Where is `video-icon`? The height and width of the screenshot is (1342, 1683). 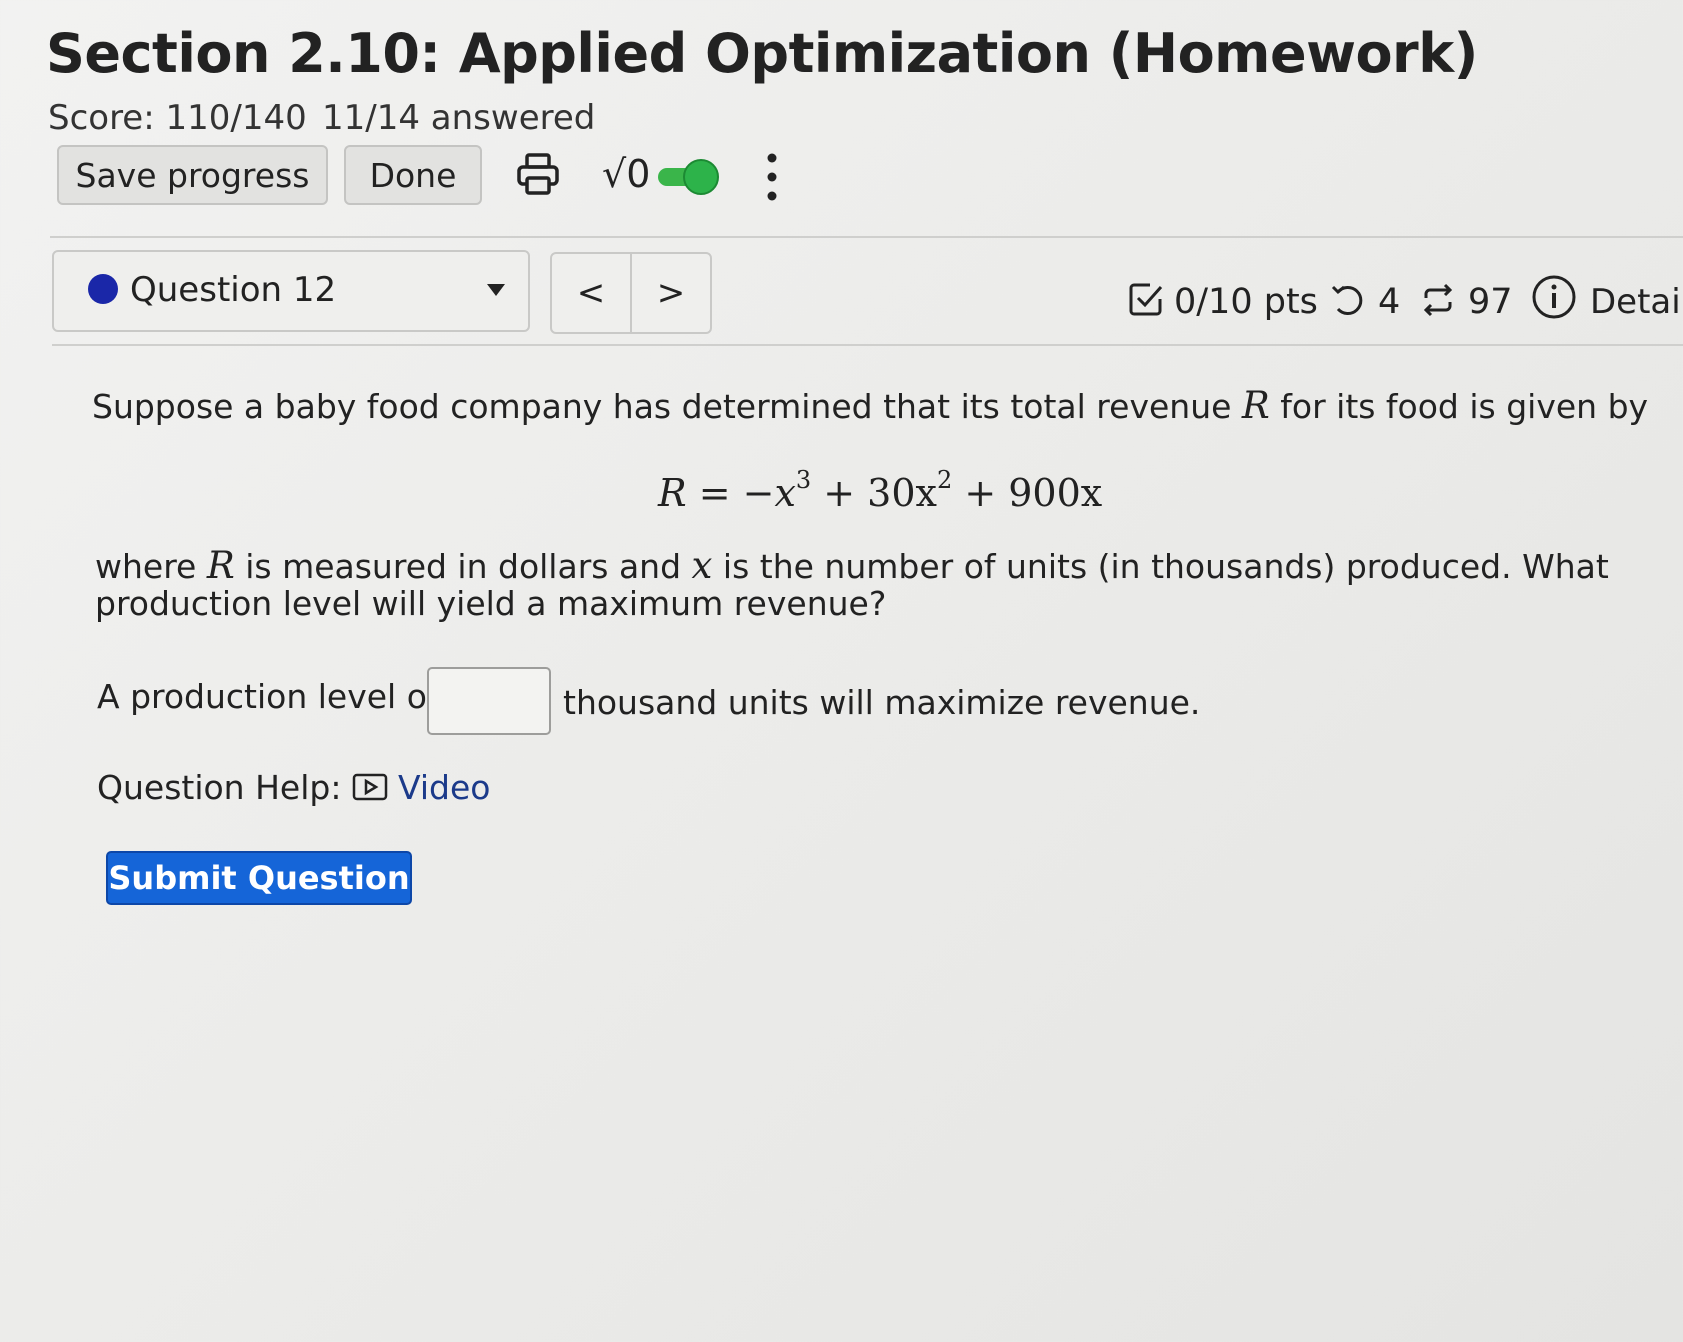
video-icon is located at coordinates (370, 787).